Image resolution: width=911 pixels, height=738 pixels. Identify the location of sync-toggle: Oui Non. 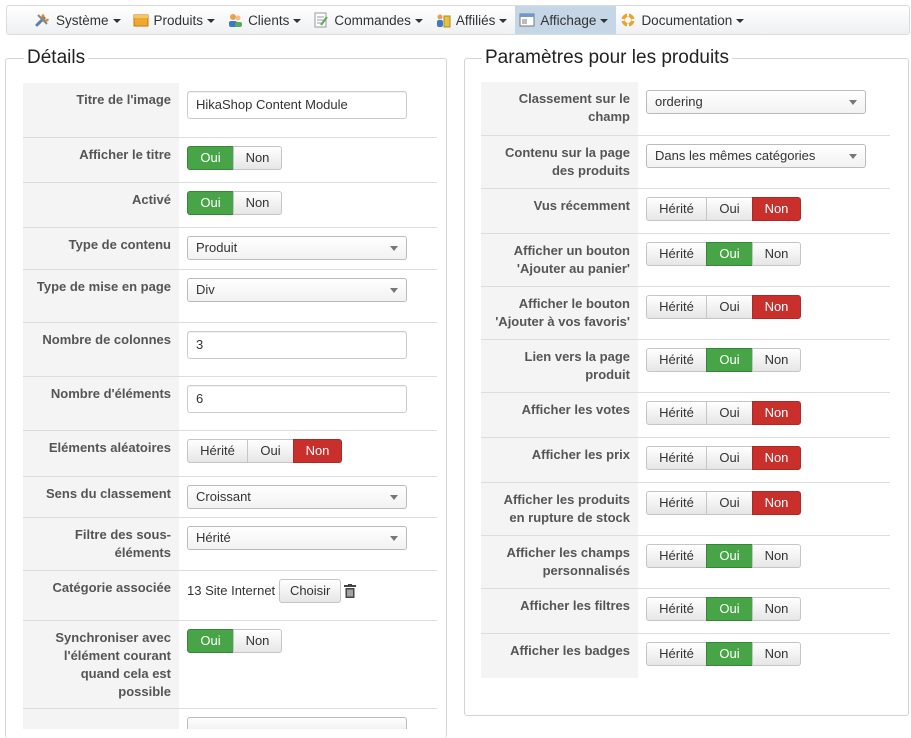
(234, 640).